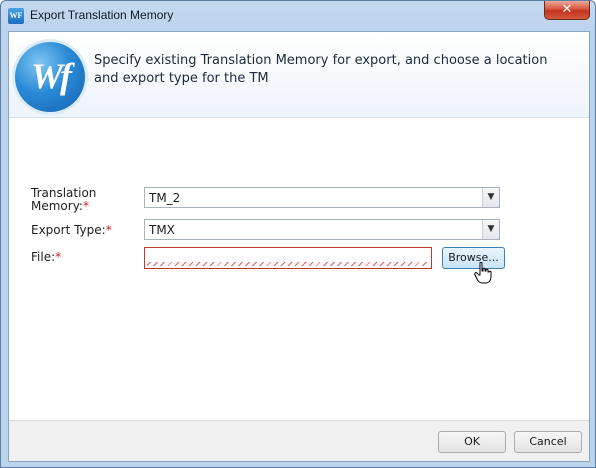  Describe the element at coordinates (16, 16) in the screenshot. I see `app-icon: WF` at that location.